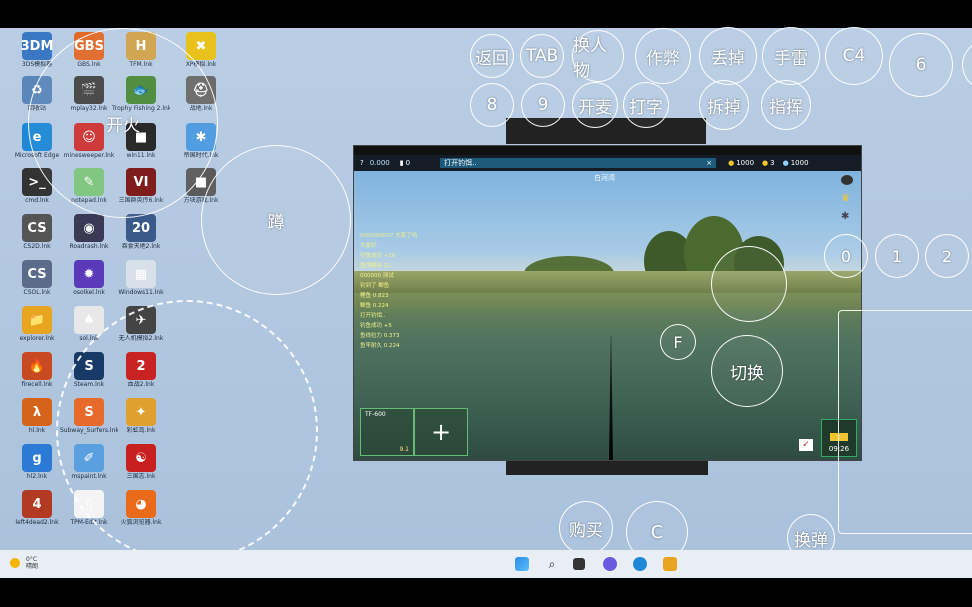  I want to click on desktop-icon-label: explorer.lnk, so click(37, 338).